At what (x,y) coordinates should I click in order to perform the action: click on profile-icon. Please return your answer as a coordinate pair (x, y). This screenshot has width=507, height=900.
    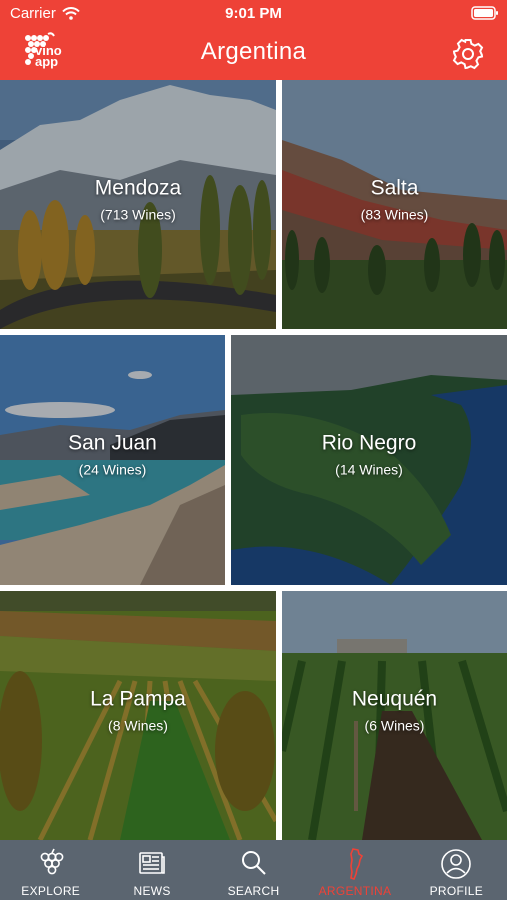
    Looking at the image, I should click on (456, 864).